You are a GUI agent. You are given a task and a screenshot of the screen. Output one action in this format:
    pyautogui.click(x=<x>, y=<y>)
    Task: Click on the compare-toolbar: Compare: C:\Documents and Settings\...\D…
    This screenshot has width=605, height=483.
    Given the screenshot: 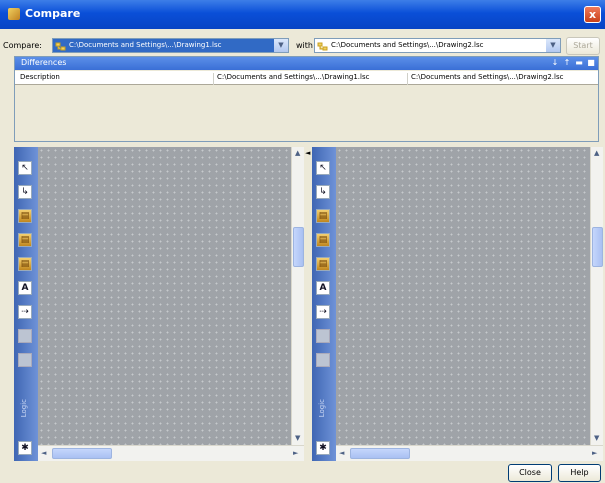 What is the action you would take?
    pyautogui.click(x=302, y=43)
    